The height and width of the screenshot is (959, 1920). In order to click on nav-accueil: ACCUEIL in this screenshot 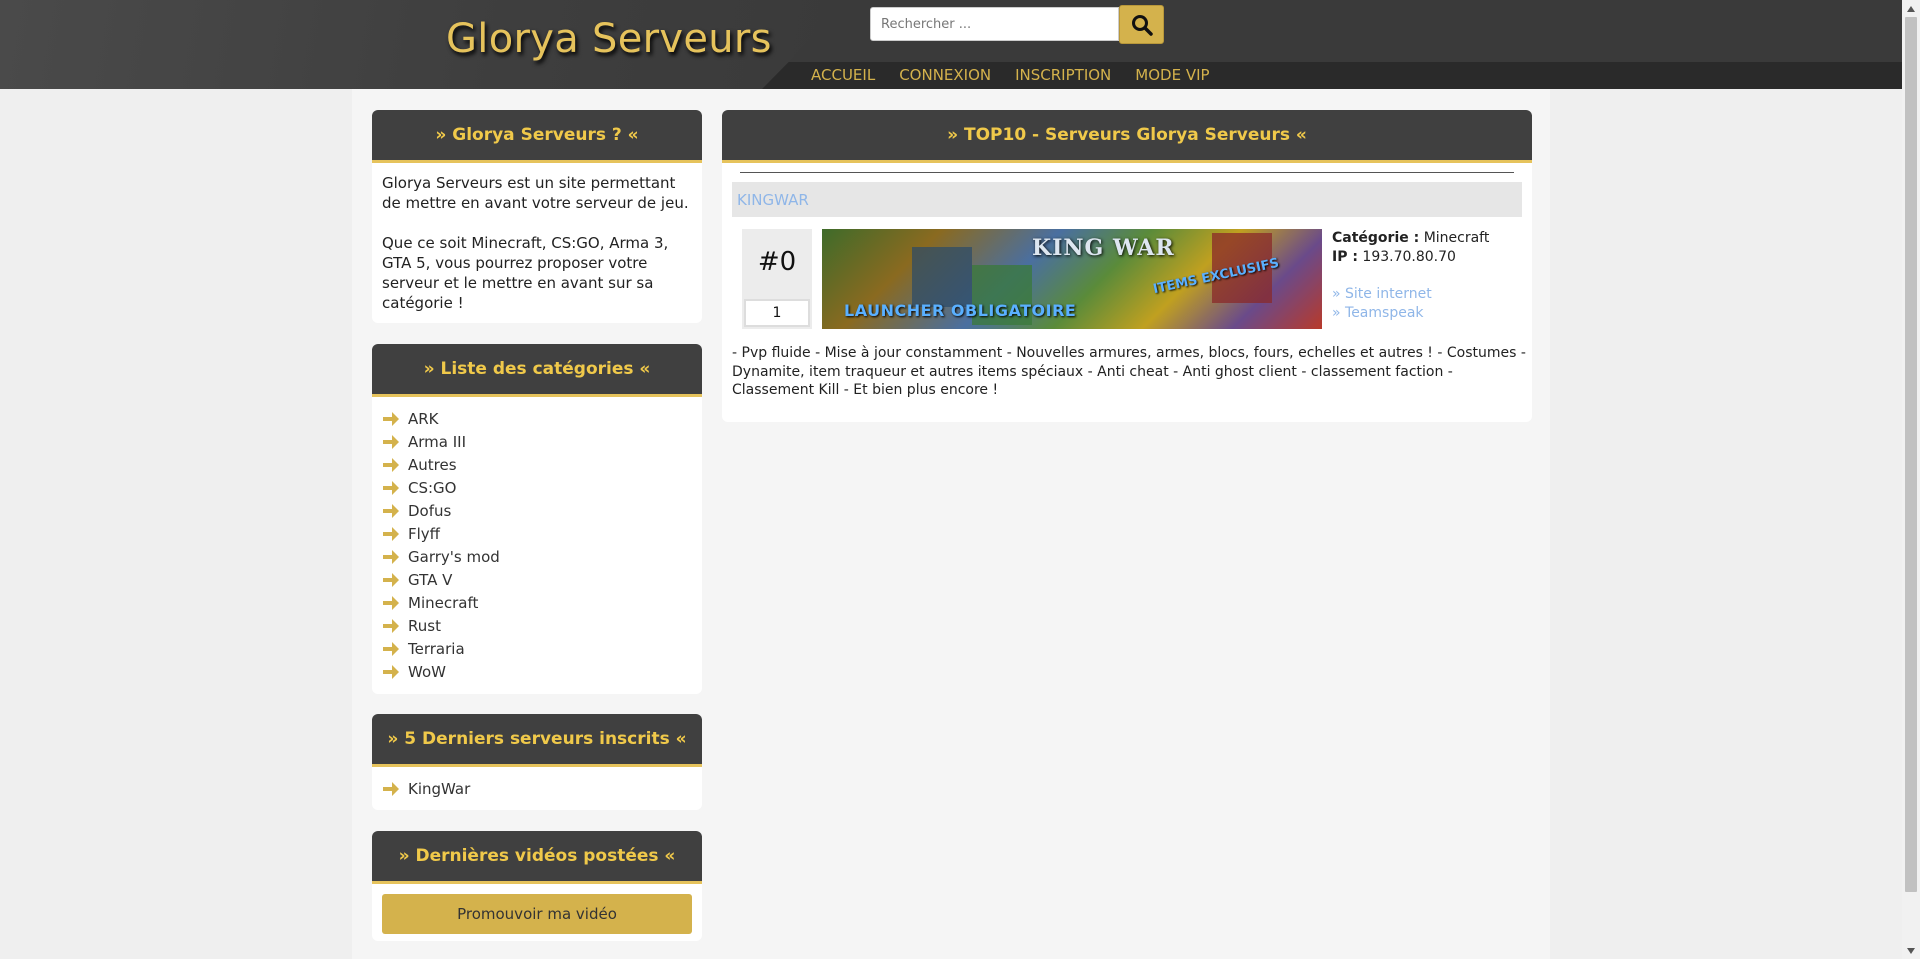, I will do `click(843, 75)`.